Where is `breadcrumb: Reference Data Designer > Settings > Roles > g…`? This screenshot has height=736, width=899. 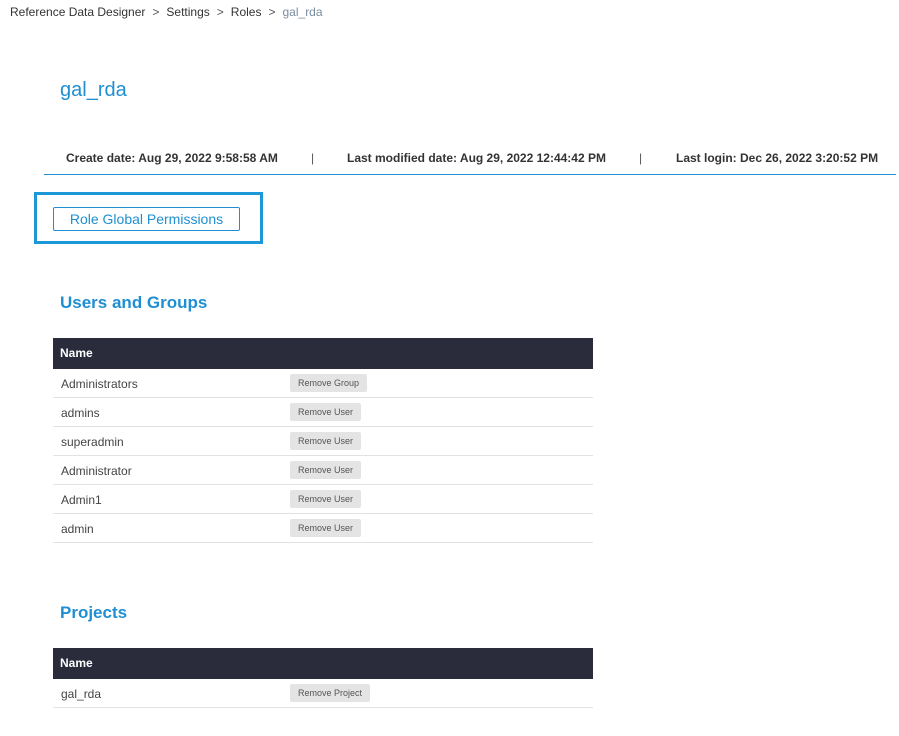
breadcrumb: Reference Data Designer > Settings > Roles > g… is located at coordinates (166, 12).